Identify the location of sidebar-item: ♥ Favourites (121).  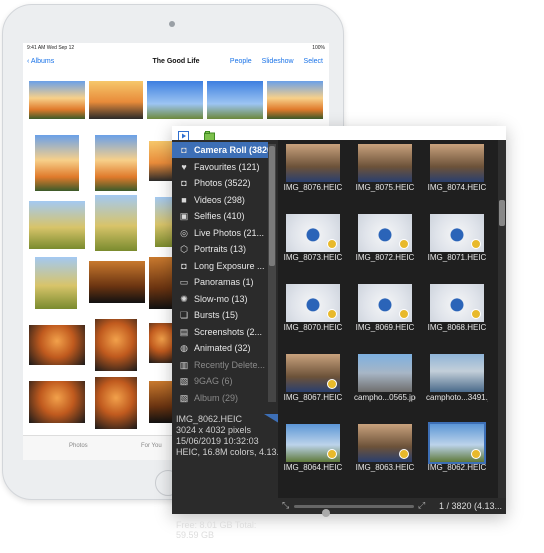
(220, 167).